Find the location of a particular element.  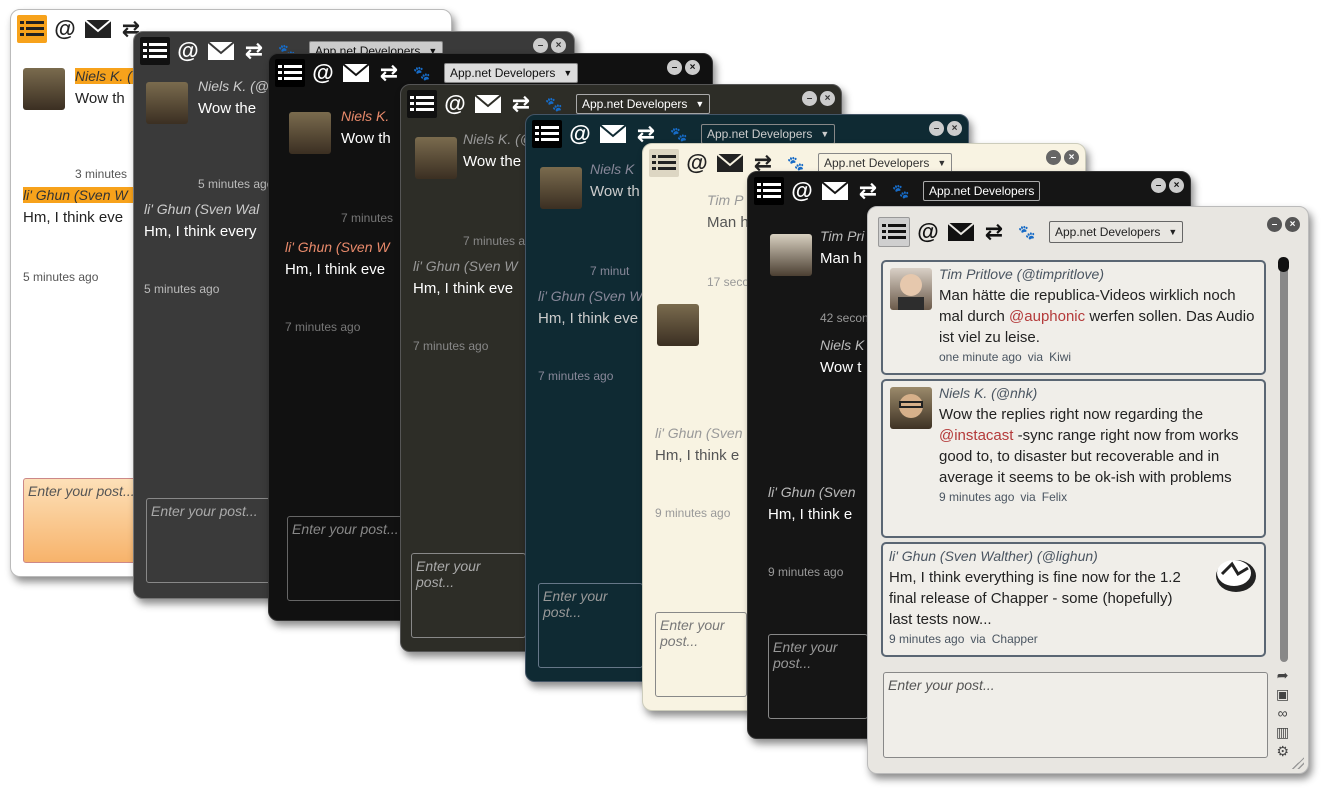

post-text: Wow th is located at coordinates (366, 138).